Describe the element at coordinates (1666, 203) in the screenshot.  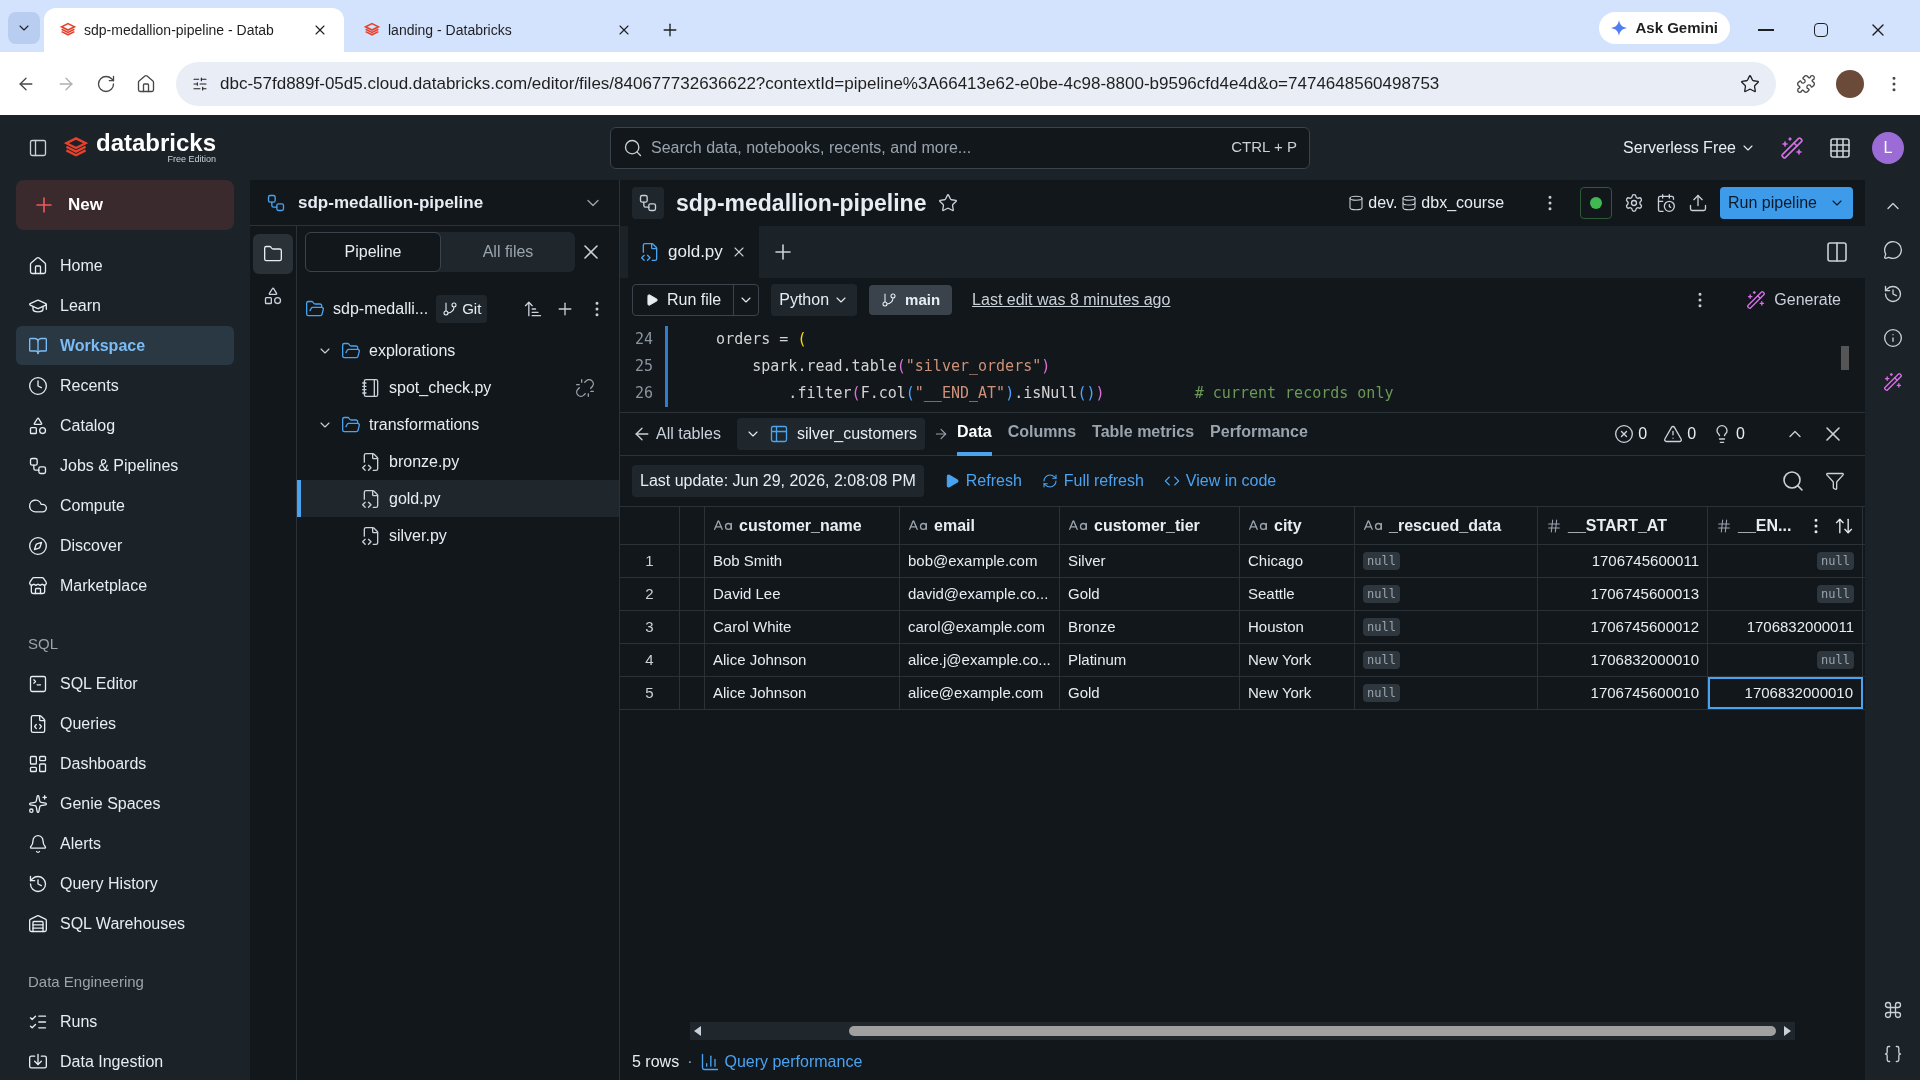
I see `schedule-icon` at that location.